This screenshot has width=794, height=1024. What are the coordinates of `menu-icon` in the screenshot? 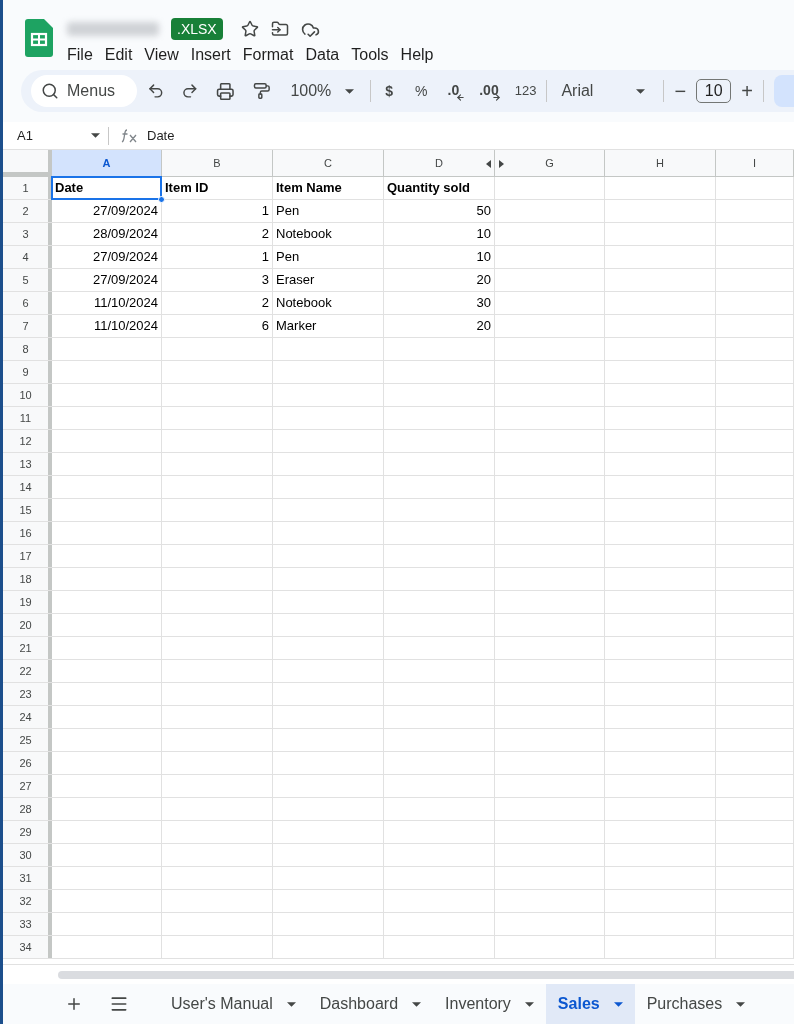 It's located at (119, 1004).